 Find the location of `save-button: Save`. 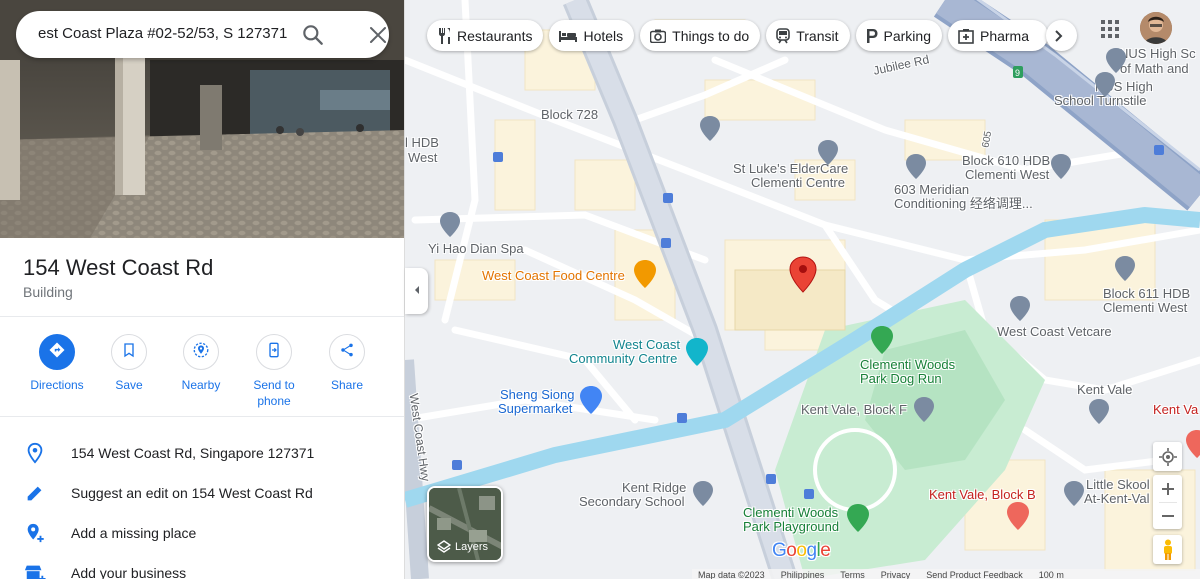

save-button: Save is located at coordinates (129, 363).